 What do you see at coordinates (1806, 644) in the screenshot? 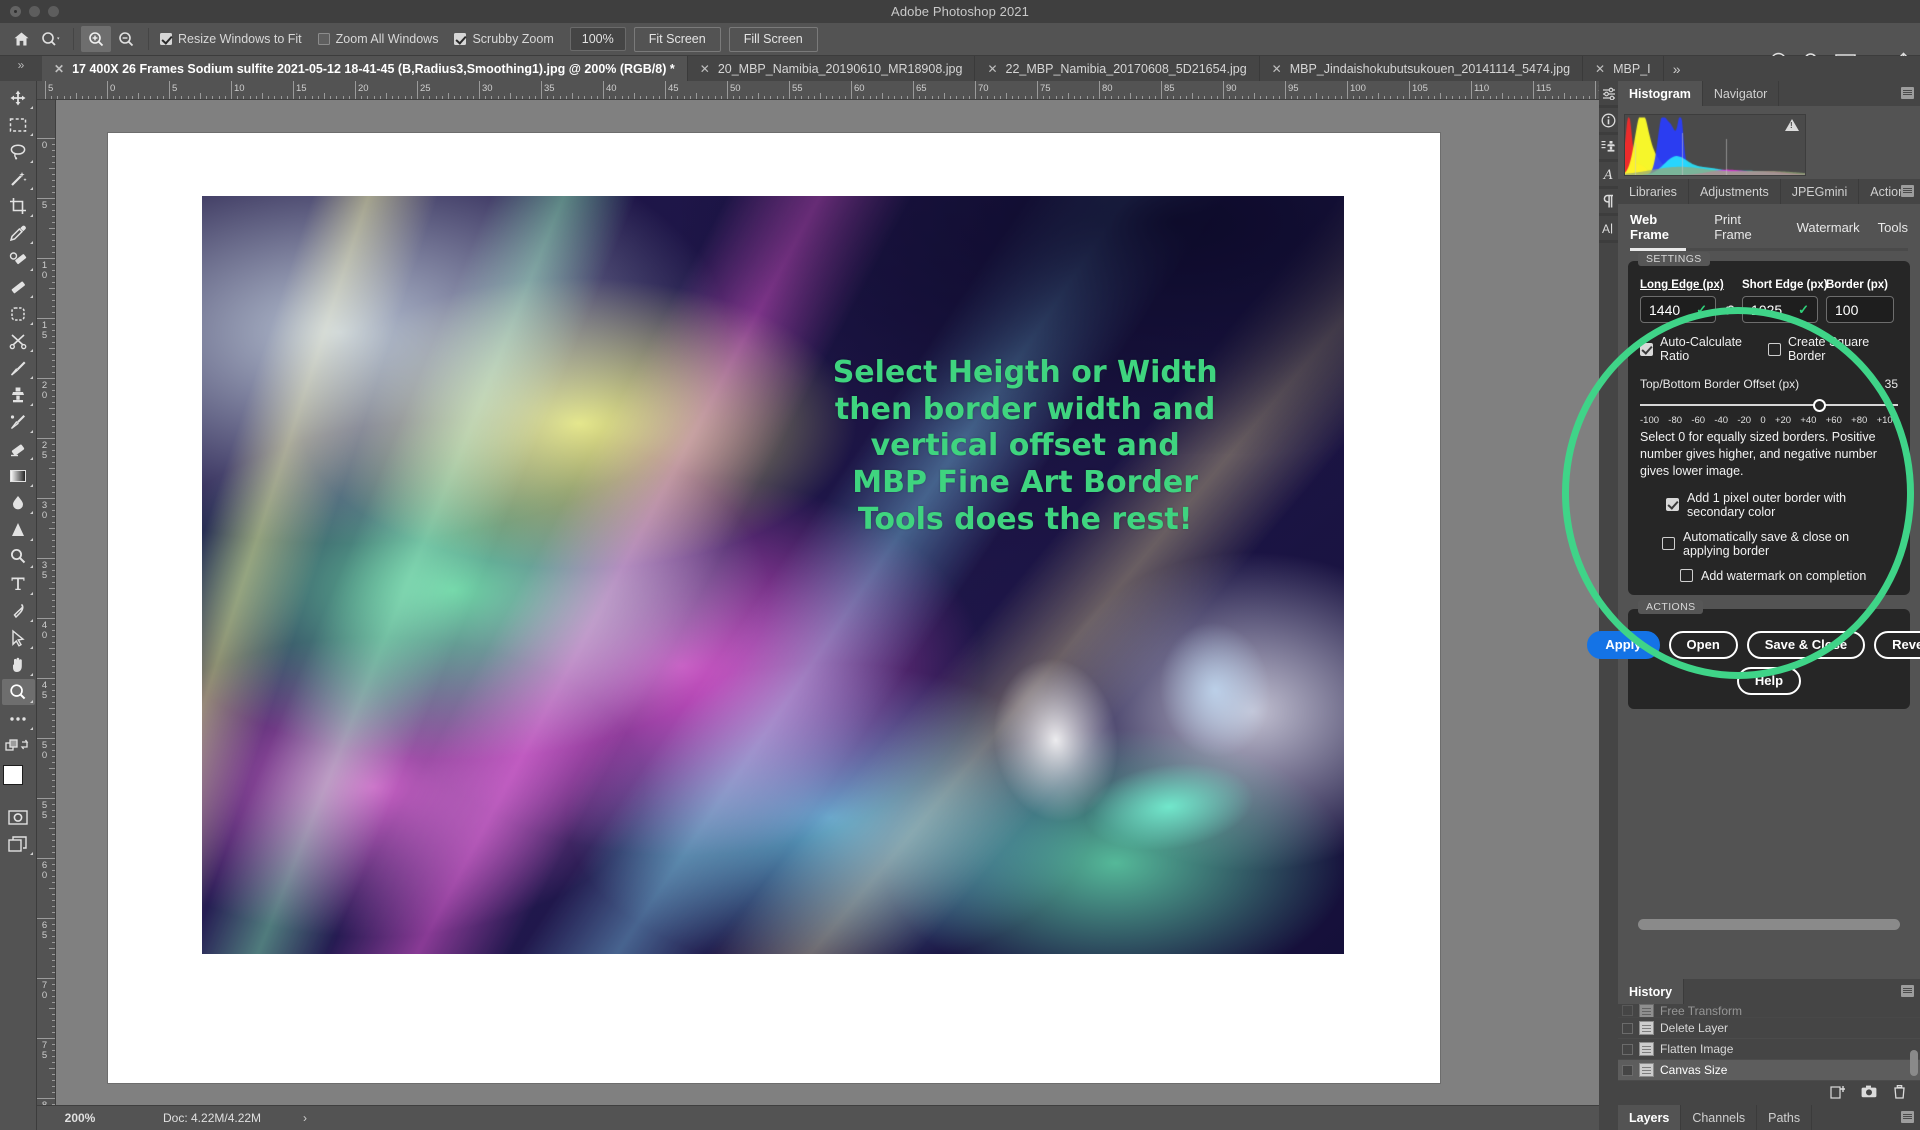
I see `save-and-close-button: Save & Close` at bounding box center [1806, 644].